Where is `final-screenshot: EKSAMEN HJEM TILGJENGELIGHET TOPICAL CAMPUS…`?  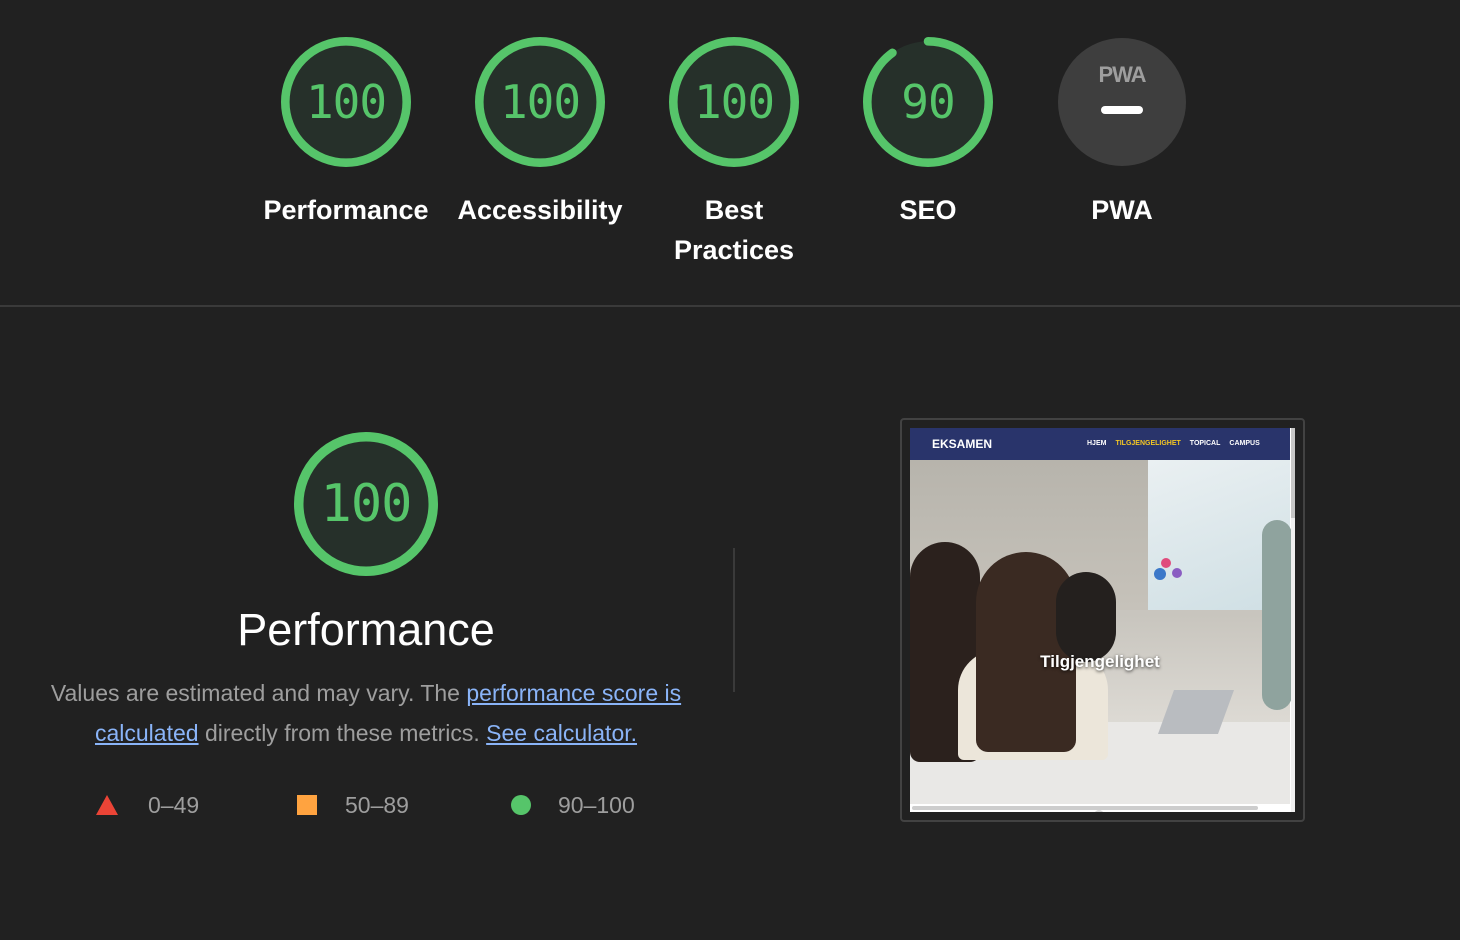
final-screenshot: EKSAMEN HJEM TILGJENGELIGHET TOPICAL CAMPUS… is located at coordinates (1102, 620).